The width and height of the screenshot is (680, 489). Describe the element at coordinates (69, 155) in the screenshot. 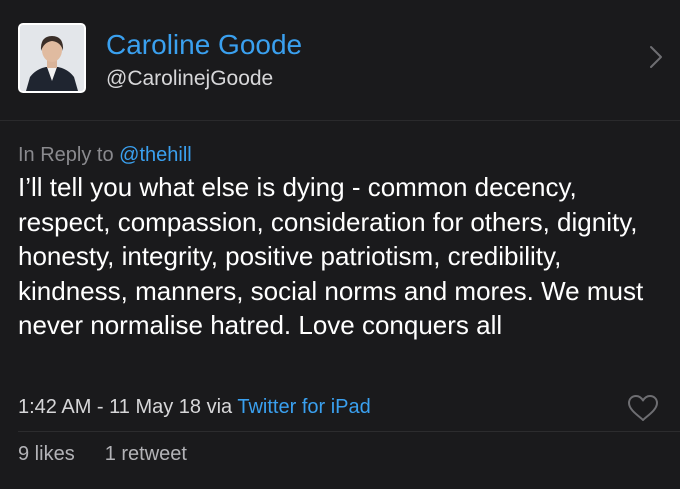

I see `reply-prefix-label: In Reply to` at that location.